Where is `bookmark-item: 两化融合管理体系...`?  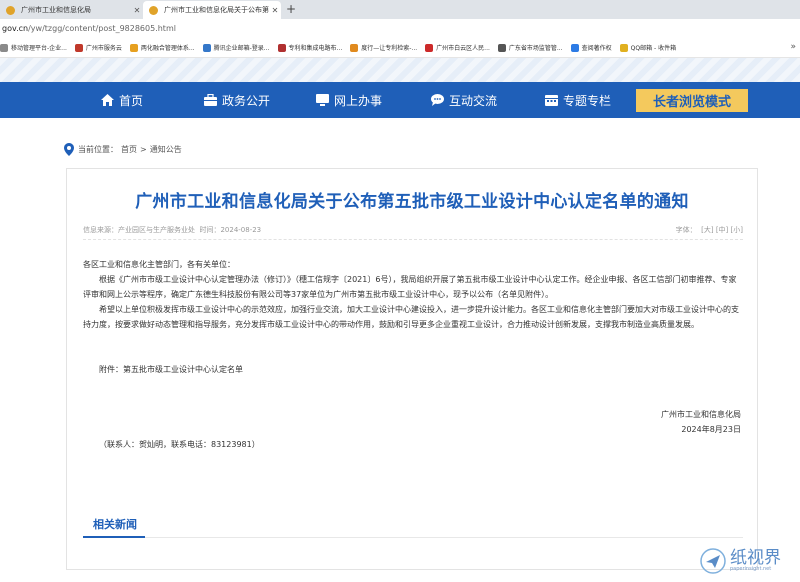
bookmark-item: 两化融合管理体系... is located at coordinates (162, 47).